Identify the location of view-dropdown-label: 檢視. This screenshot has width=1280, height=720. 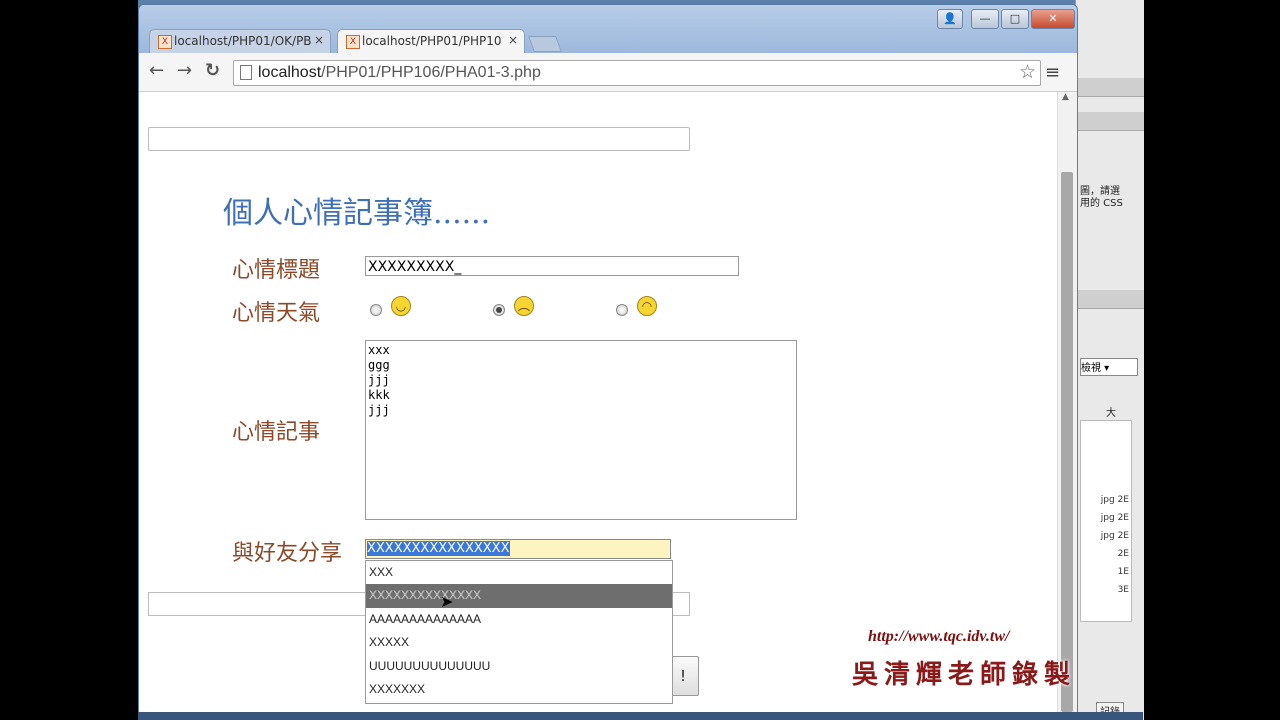
(1091, 368).